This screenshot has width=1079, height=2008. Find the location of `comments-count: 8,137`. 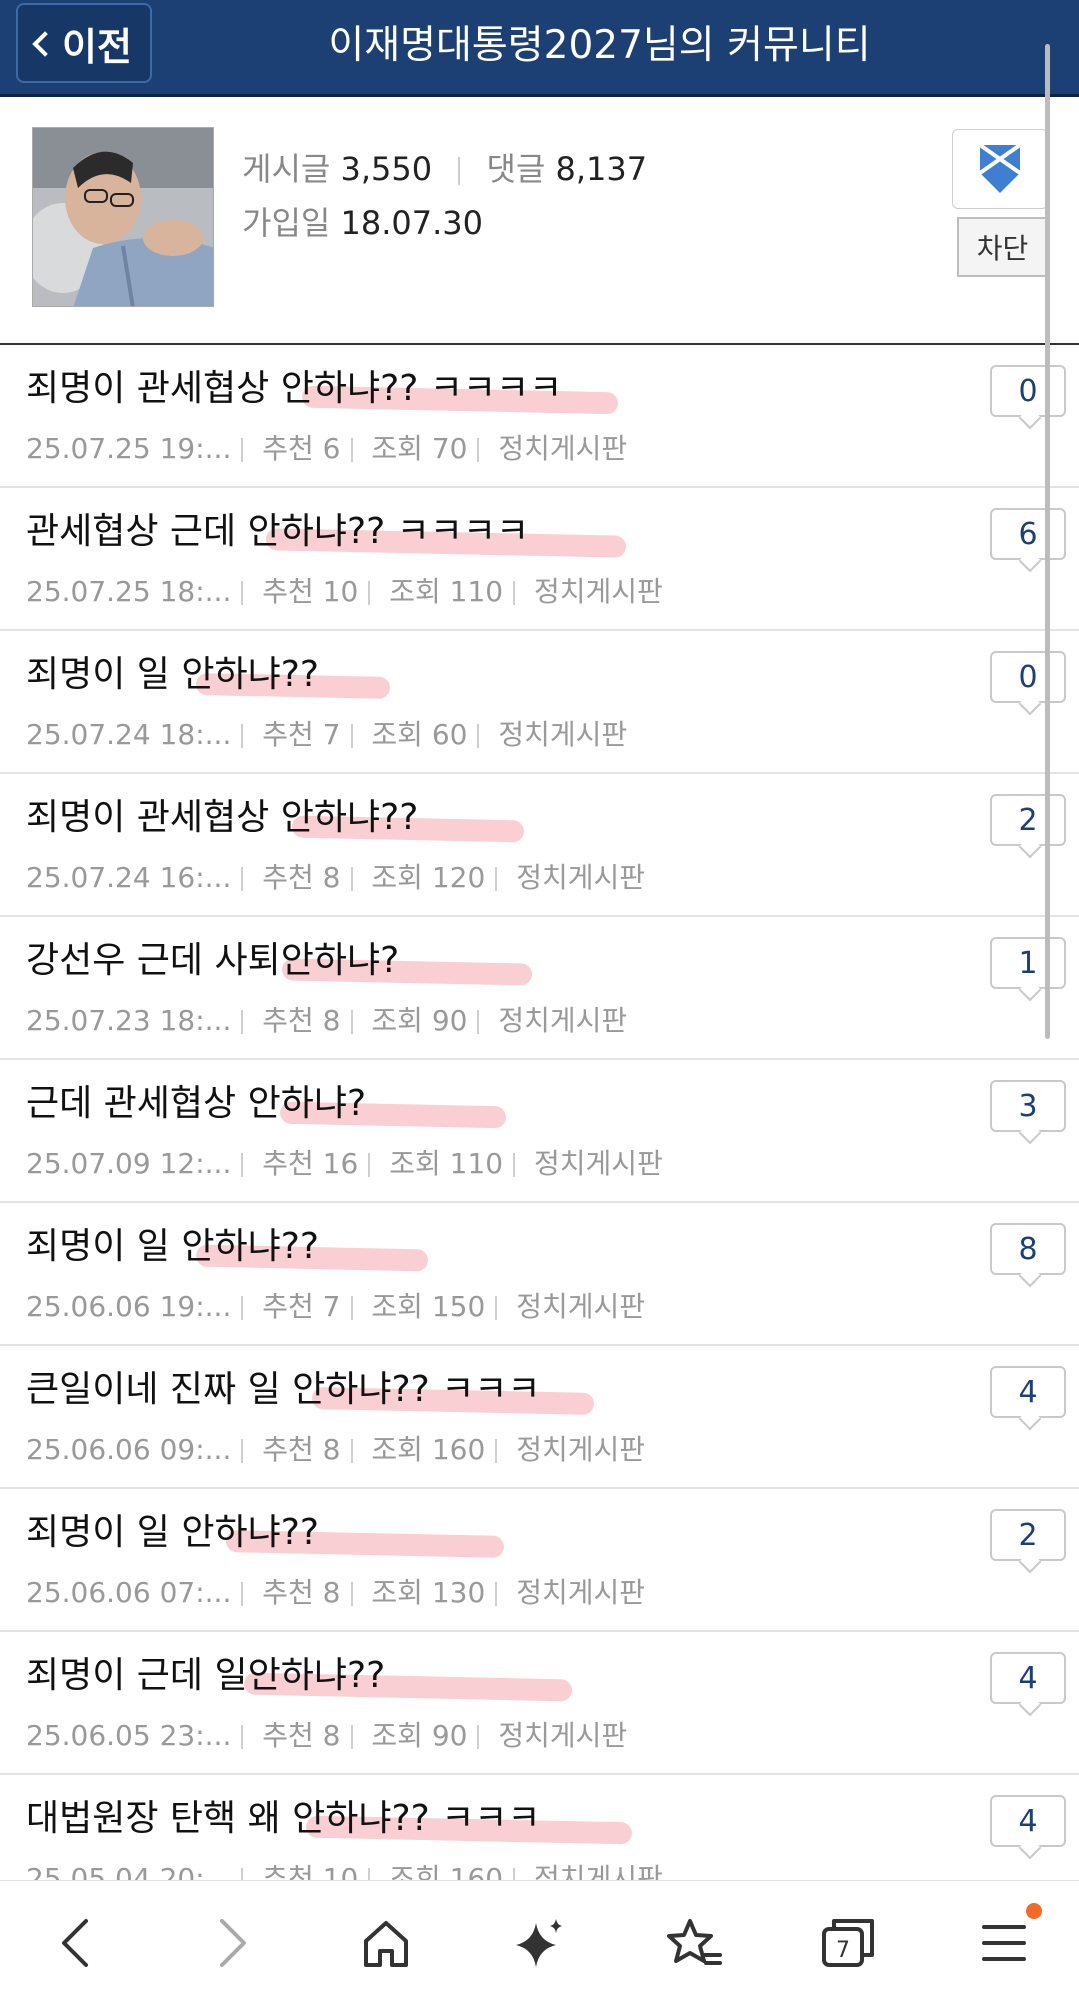

comments-count: 8,137 is located at coordinates (601, 169).